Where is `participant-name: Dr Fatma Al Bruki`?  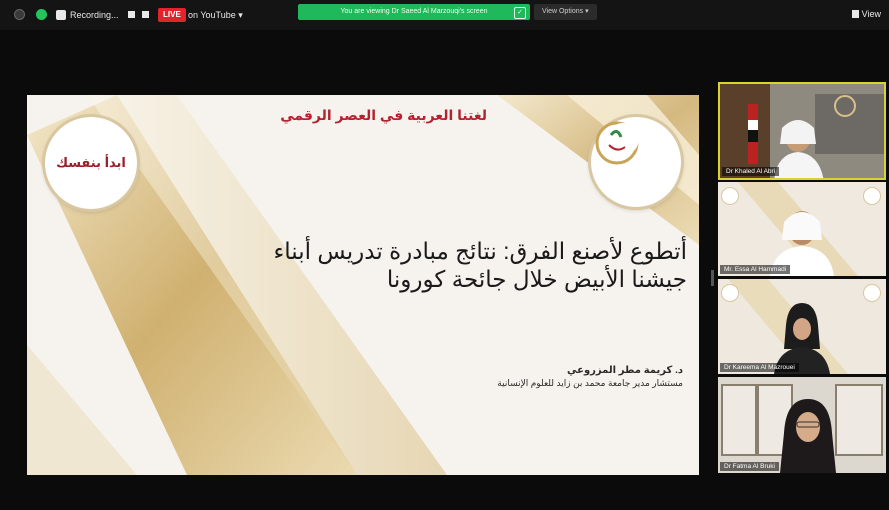
participant-name: Dr Fatma Al Bruki is located at coordinates (749, 466).